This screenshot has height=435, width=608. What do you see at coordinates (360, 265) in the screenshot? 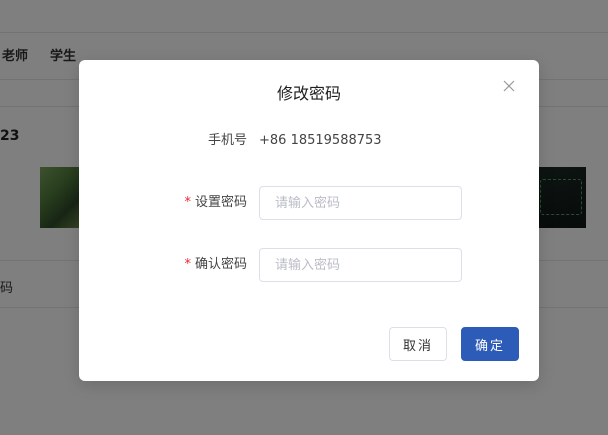
I see `confirm-password-input` at bounding box center [360, 265].